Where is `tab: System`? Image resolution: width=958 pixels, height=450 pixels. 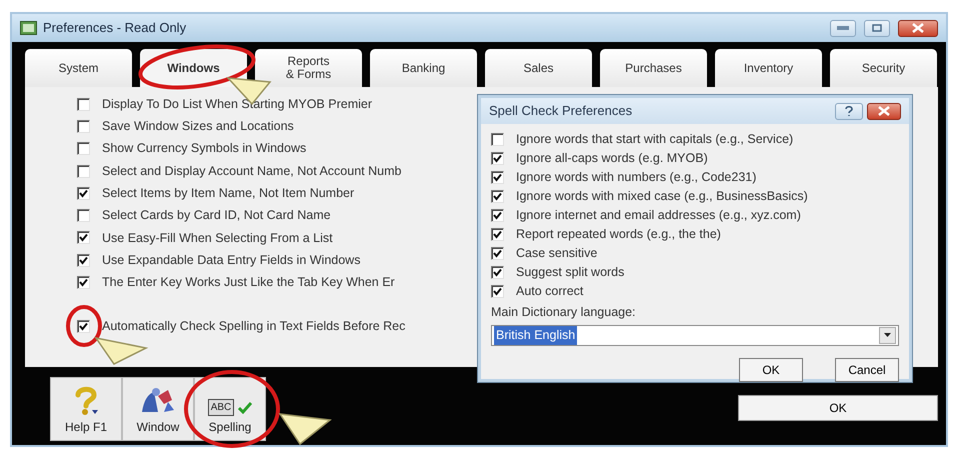 tab: System is located at coordinates (78, 68).